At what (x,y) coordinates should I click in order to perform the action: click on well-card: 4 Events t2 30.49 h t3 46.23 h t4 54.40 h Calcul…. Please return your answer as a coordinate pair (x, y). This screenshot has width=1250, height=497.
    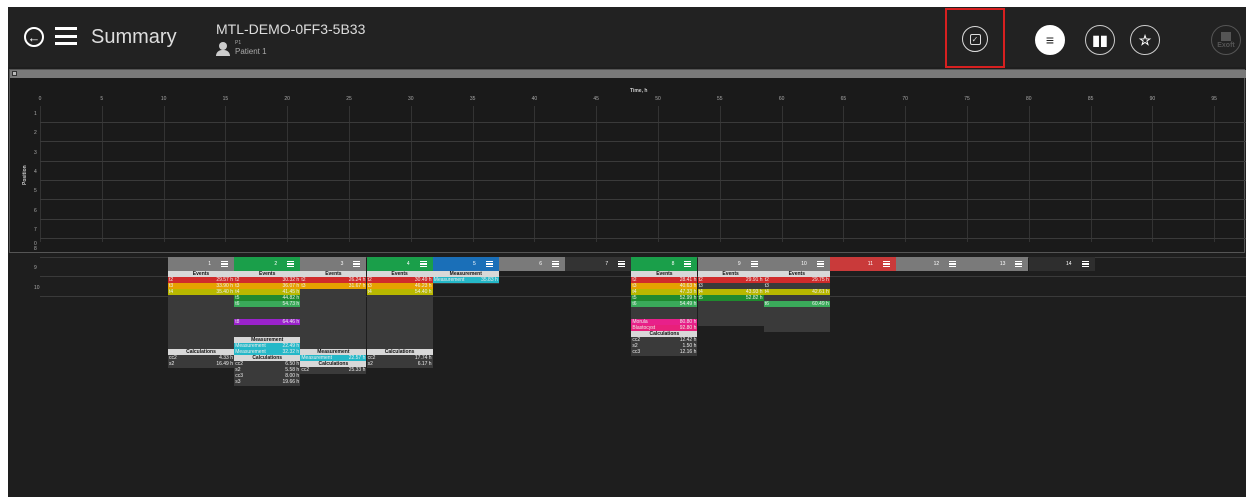
    Looking at the image, I should click on (399, 312).